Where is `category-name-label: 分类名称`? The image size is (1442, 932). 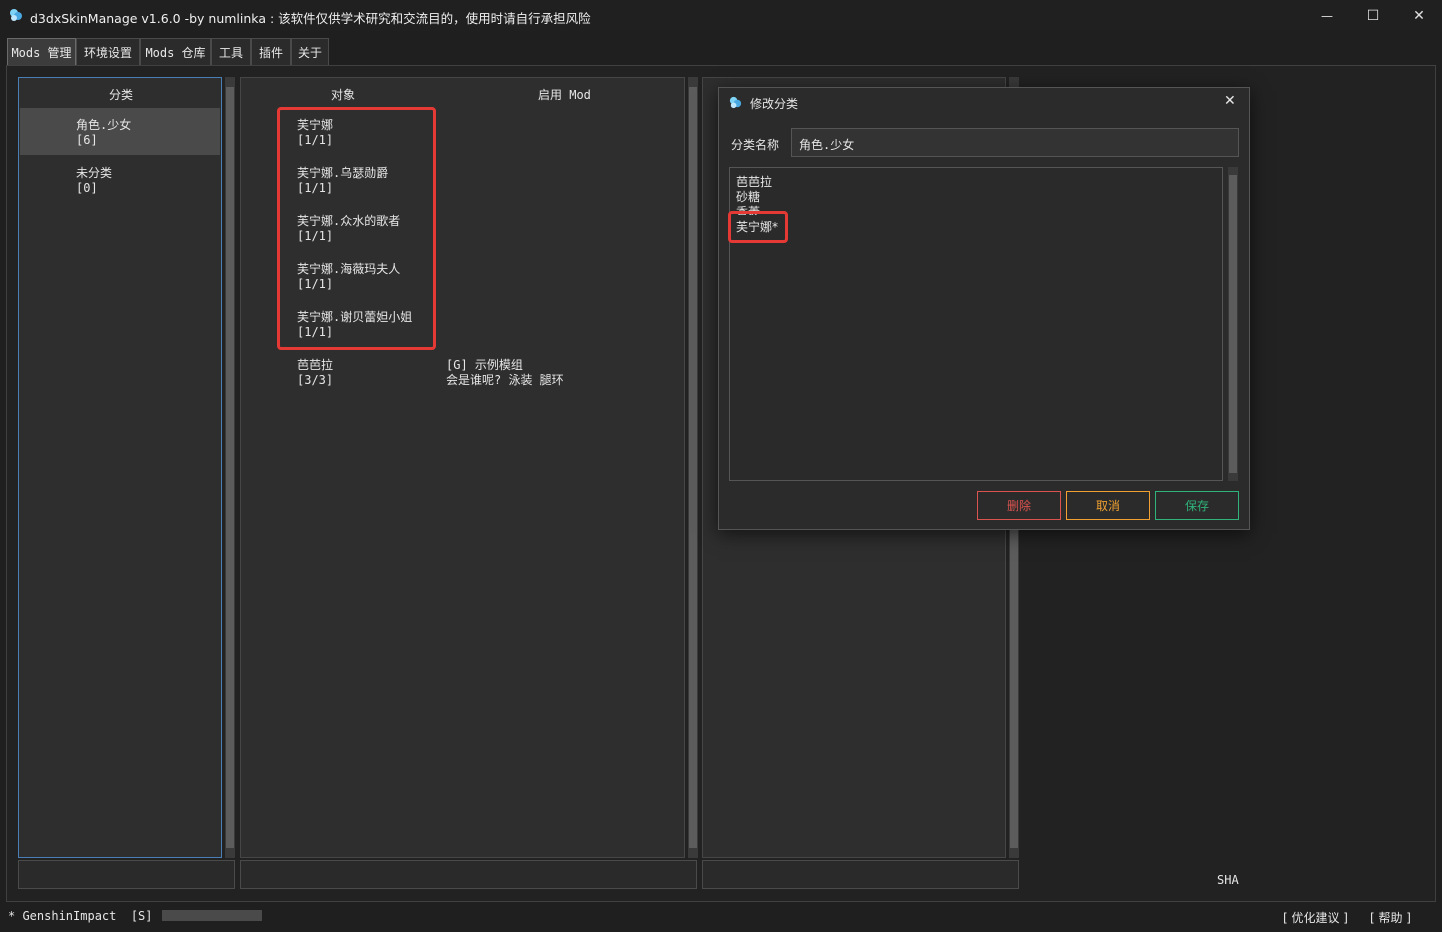 category-name-label: 分类名称 is located at coordinates (755, 145).